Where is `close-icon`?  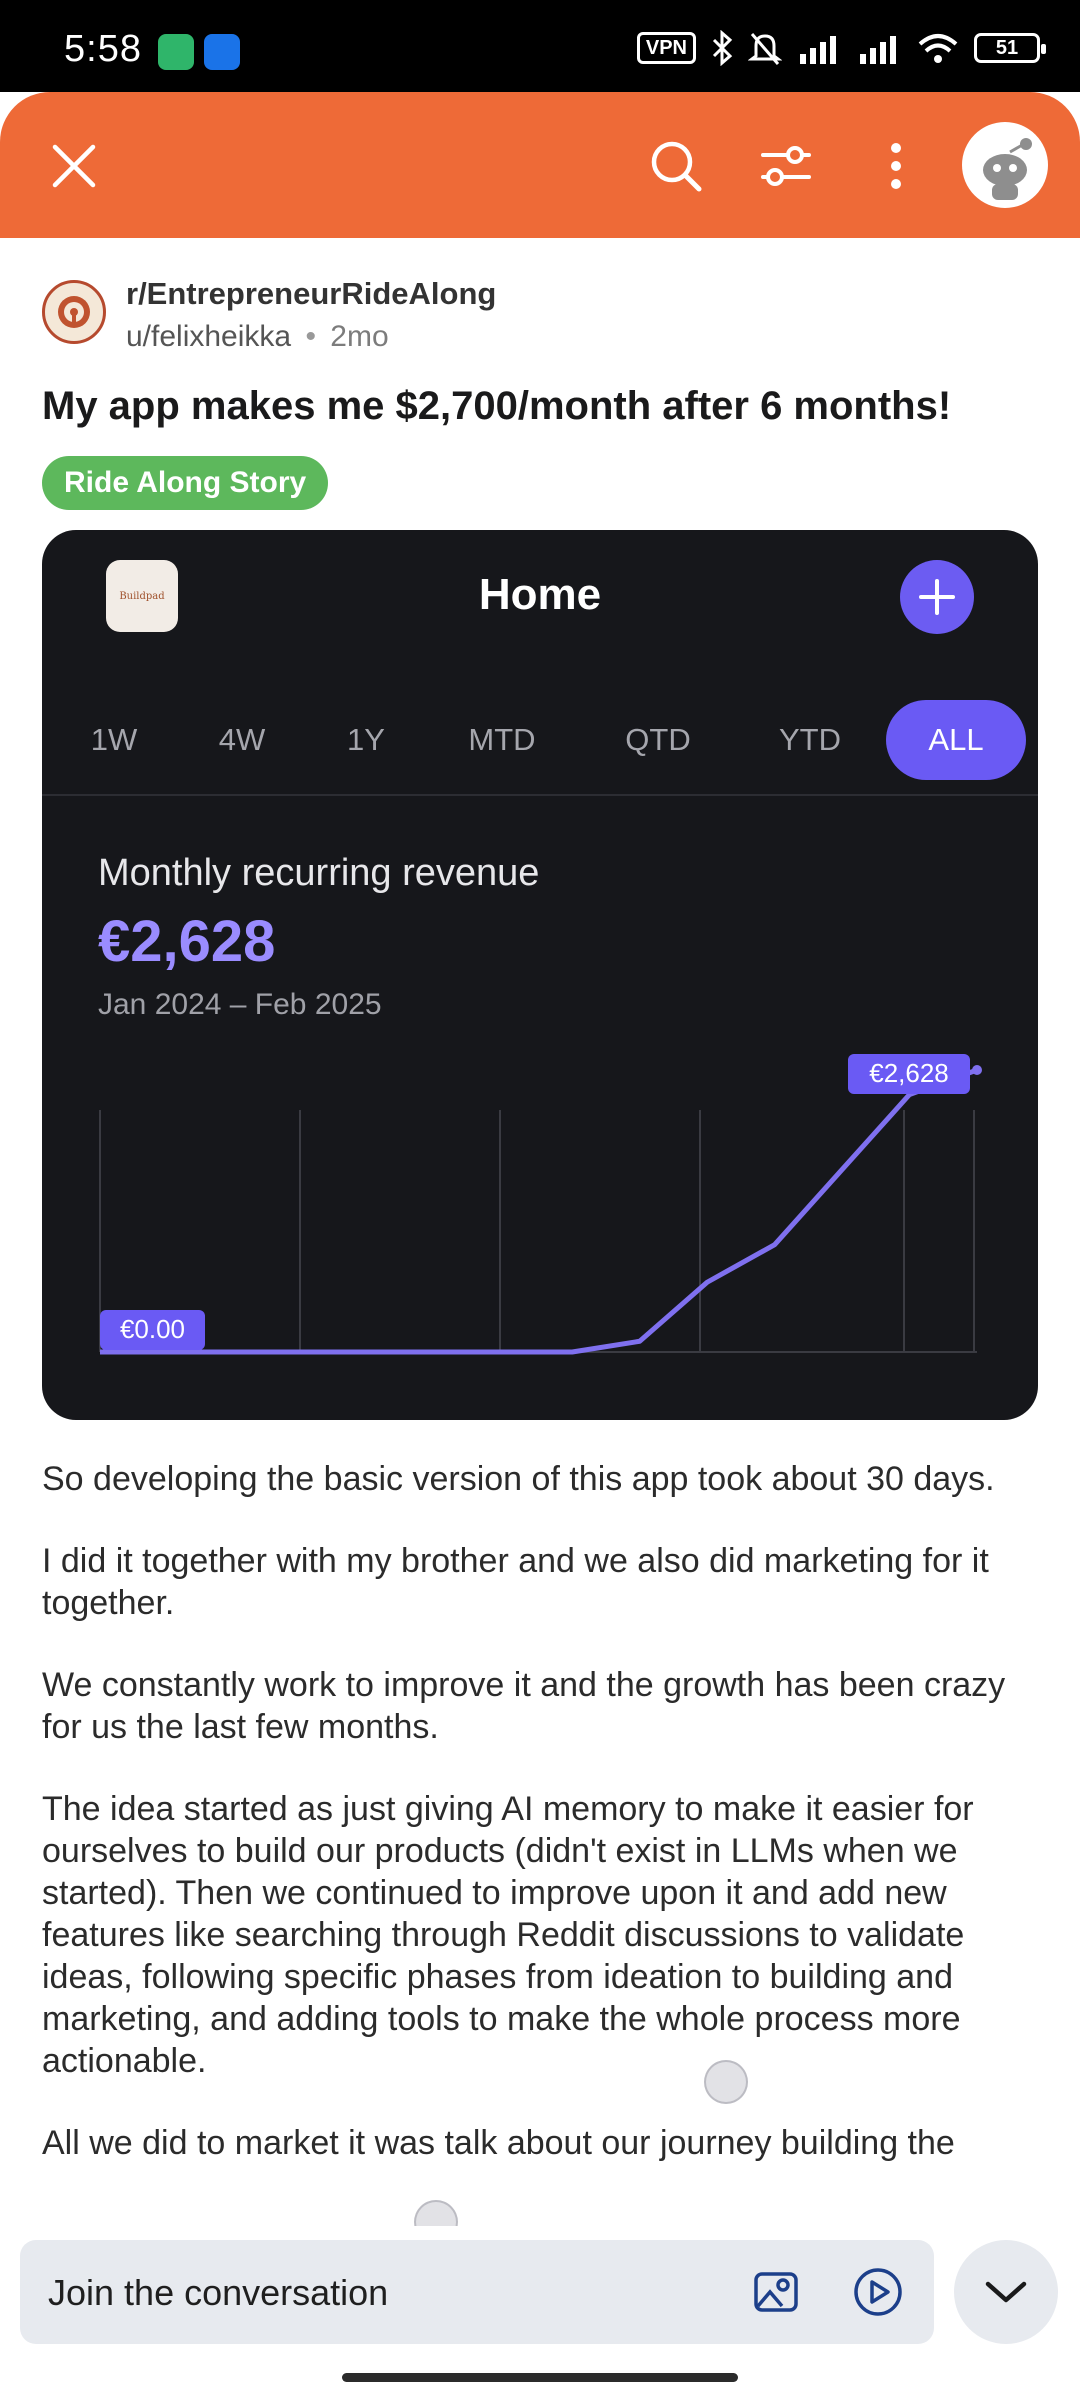
close-icon is located at coordinates (74, 166).